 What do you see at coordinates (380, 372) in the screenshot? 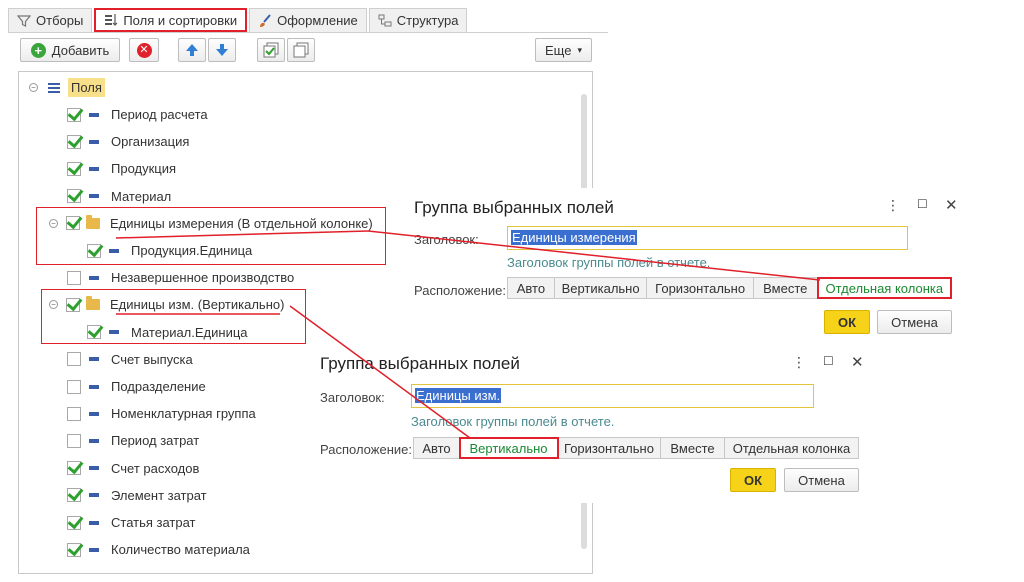
I see `connector-vertical` at bounding box center [380, 372].